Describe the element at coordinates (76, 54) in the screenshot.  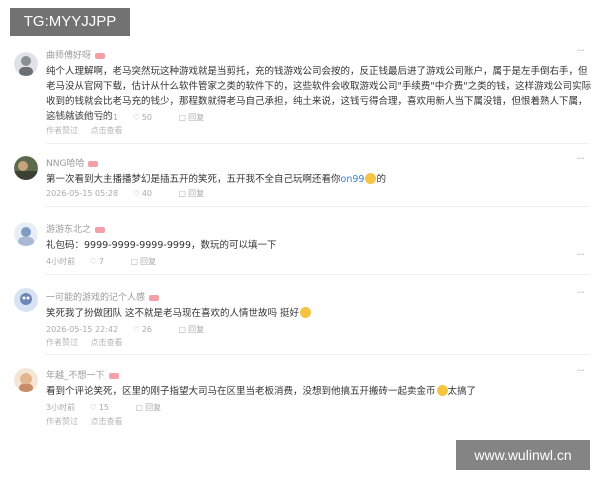
I see `username: 曲师傅好呀` at that location.